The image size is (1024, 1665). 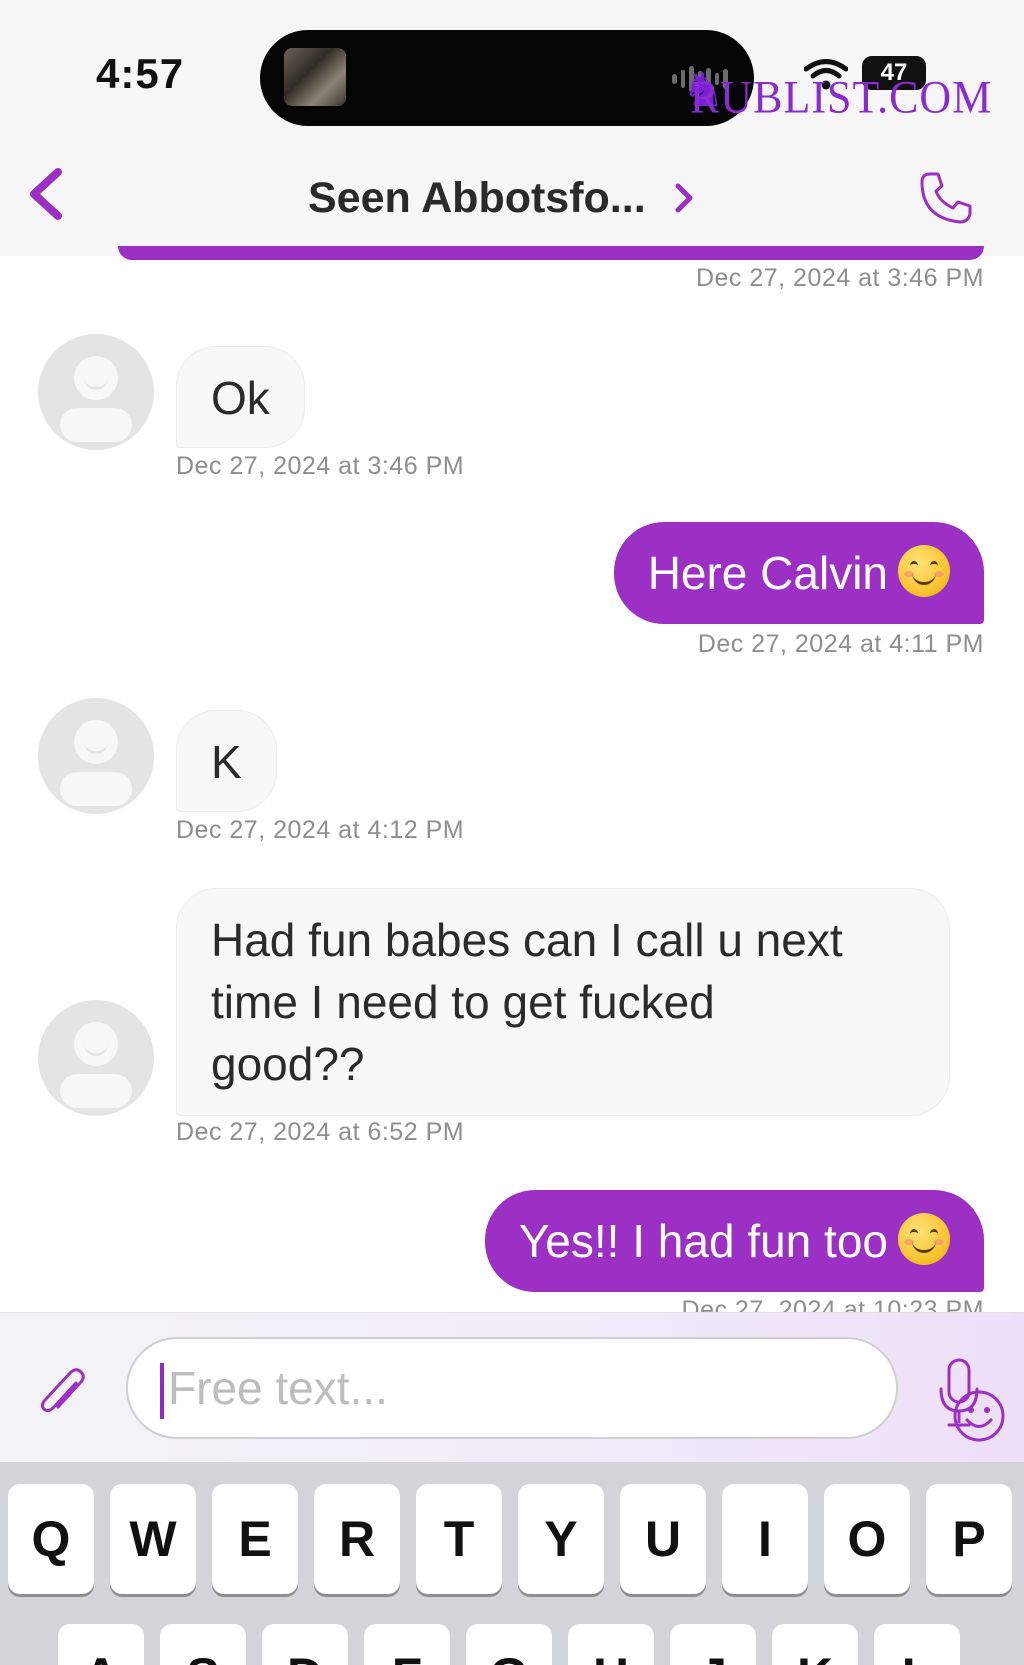 I want to click on outgoing-message-bubble: Here Calvin, so click(x=798, y=573).